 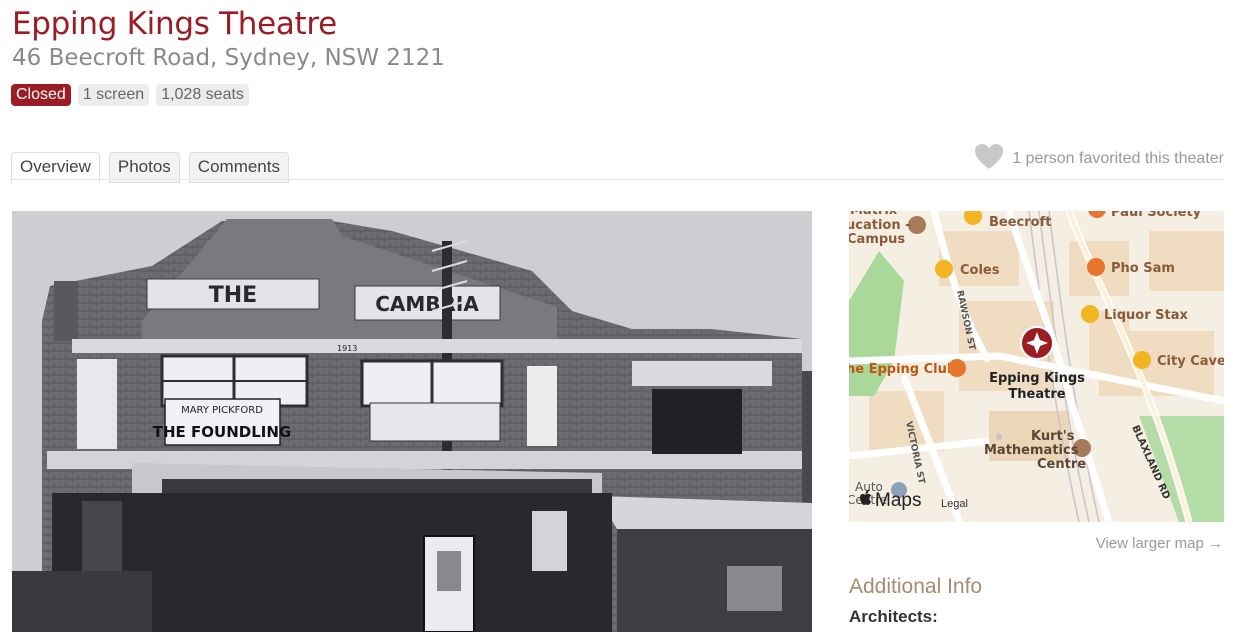 What do you see at coordinates (916, 586) in the screenshot?
I see `additional-info-heading: Additional Info` at bounding box center [916, 586].